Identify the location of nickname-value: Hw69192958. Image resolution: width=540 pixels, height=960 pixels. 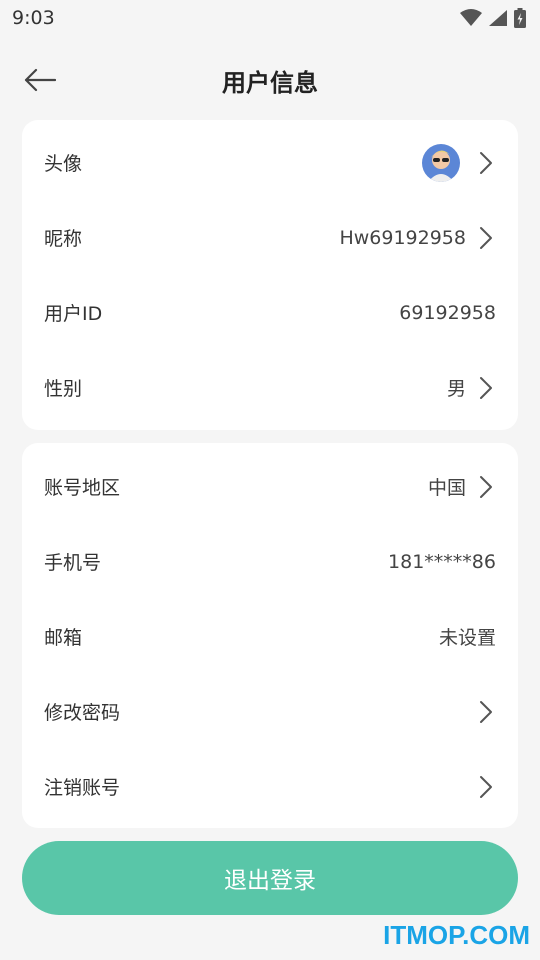
(402, 237).